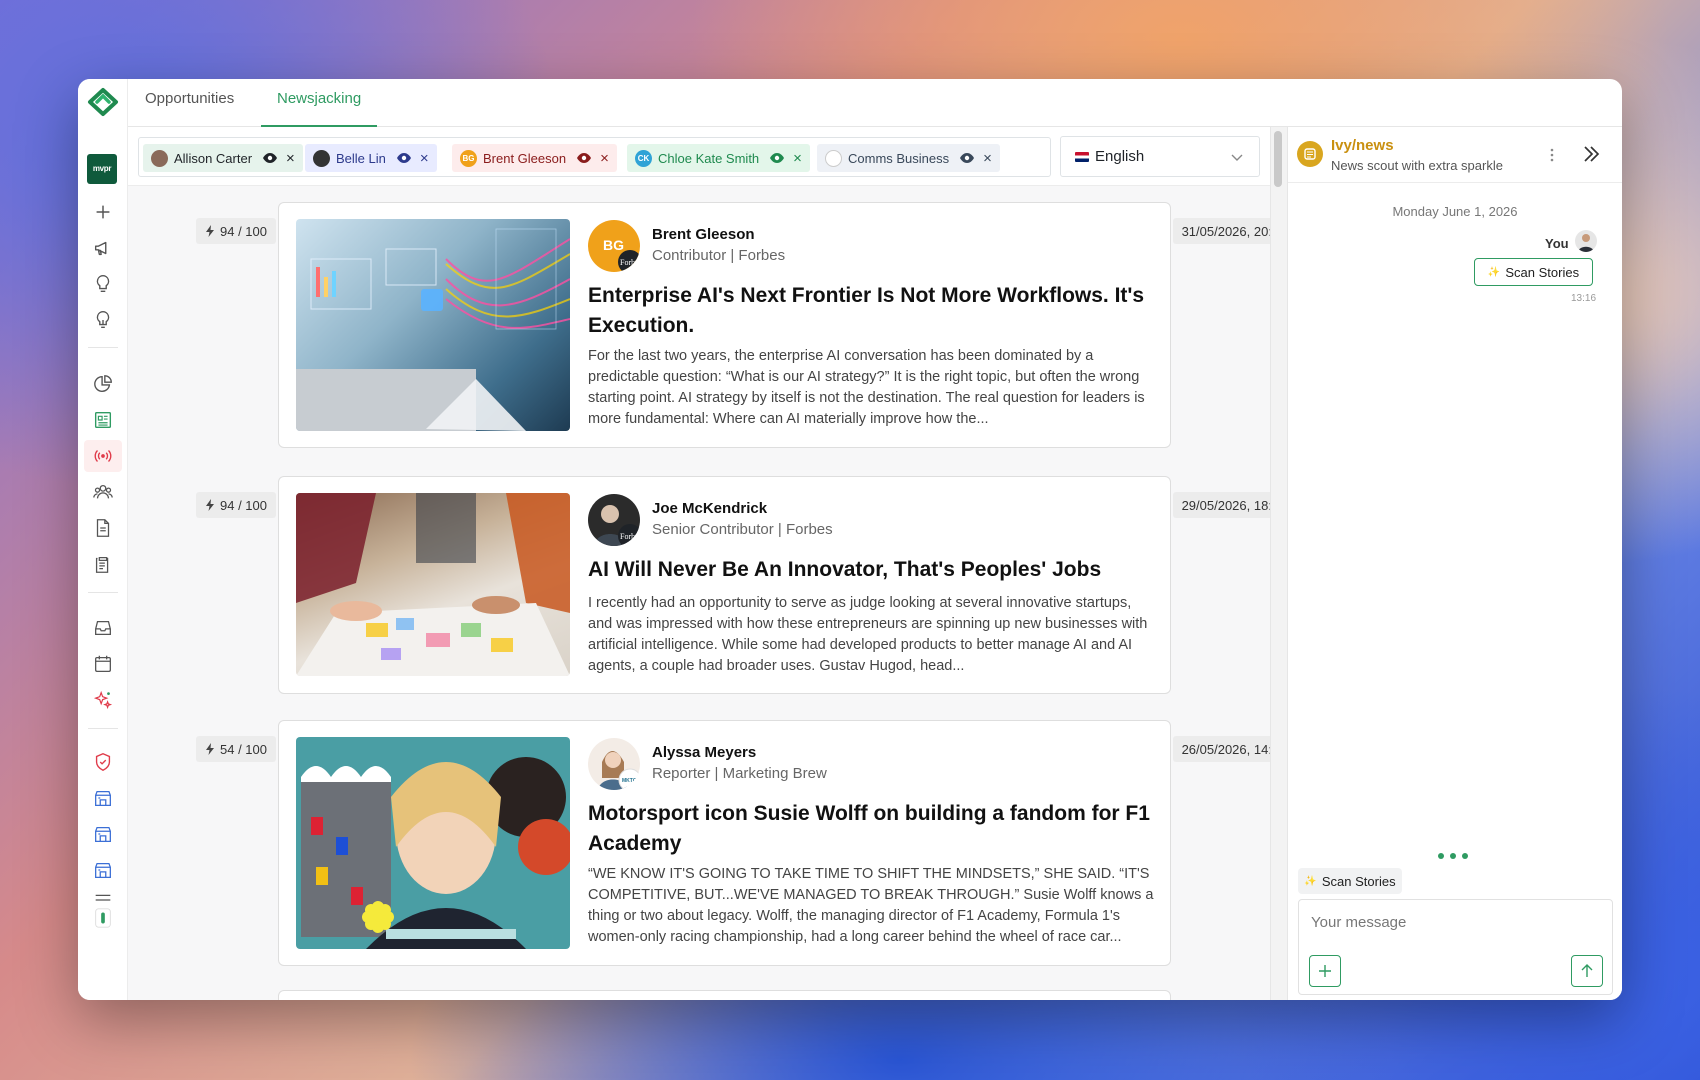 This screenshot has width=1700, height=1080. What do you see at coordinates (103, 762) in the screenshot?
I see `shield-check-icon` at bounding box center [103, 762].